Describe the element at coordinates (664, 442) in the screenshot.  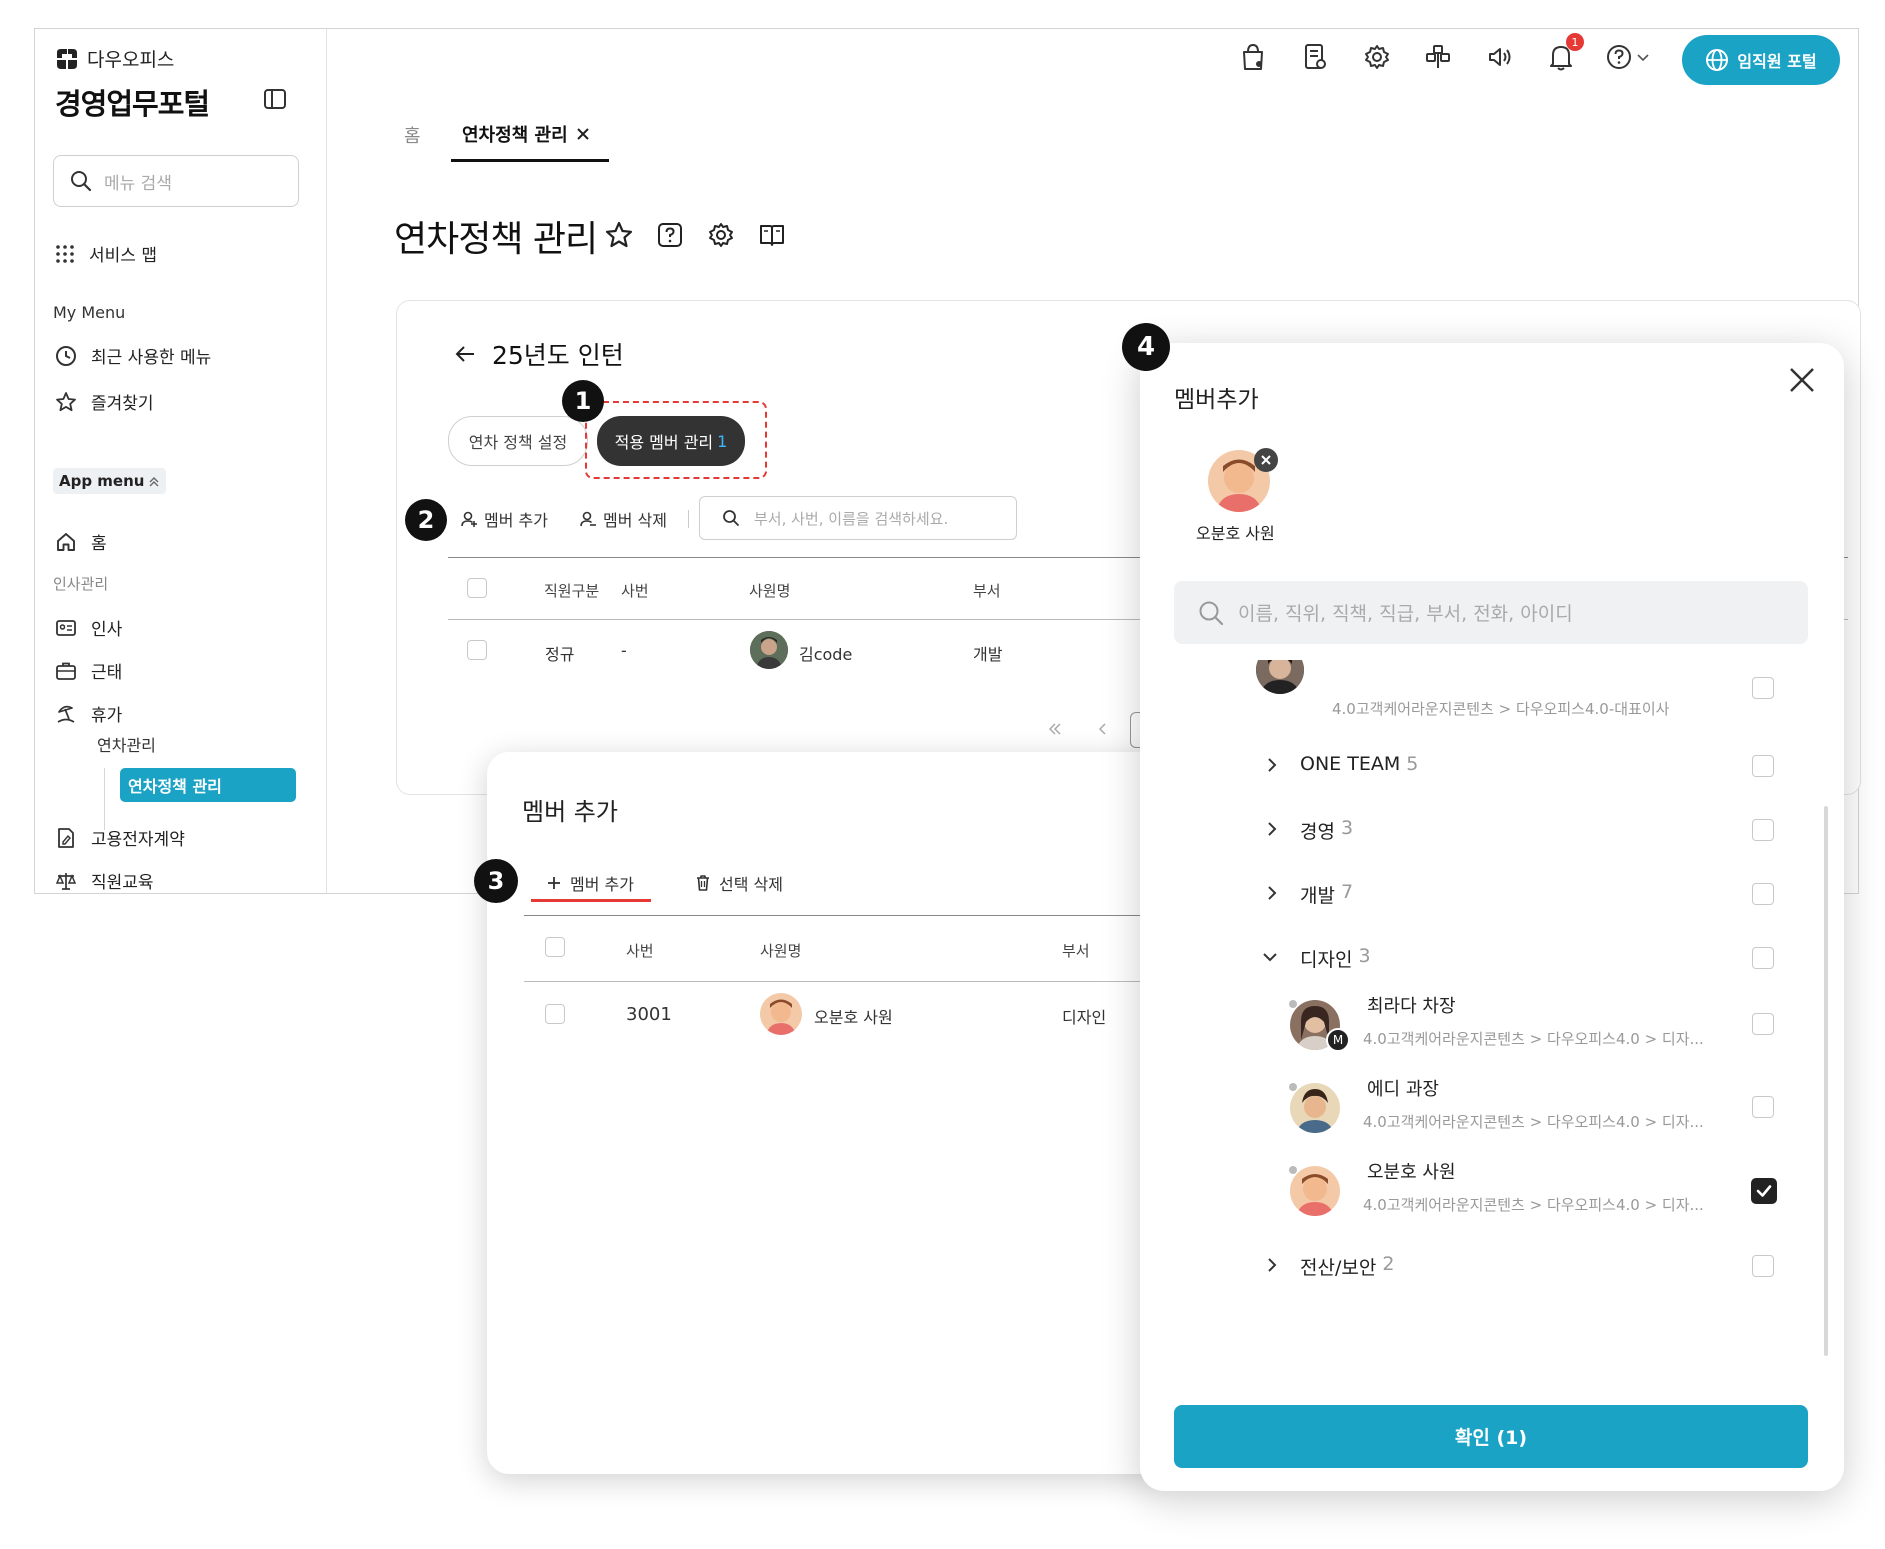
I see `tab-label: 적용 멤버 관리` at that location.